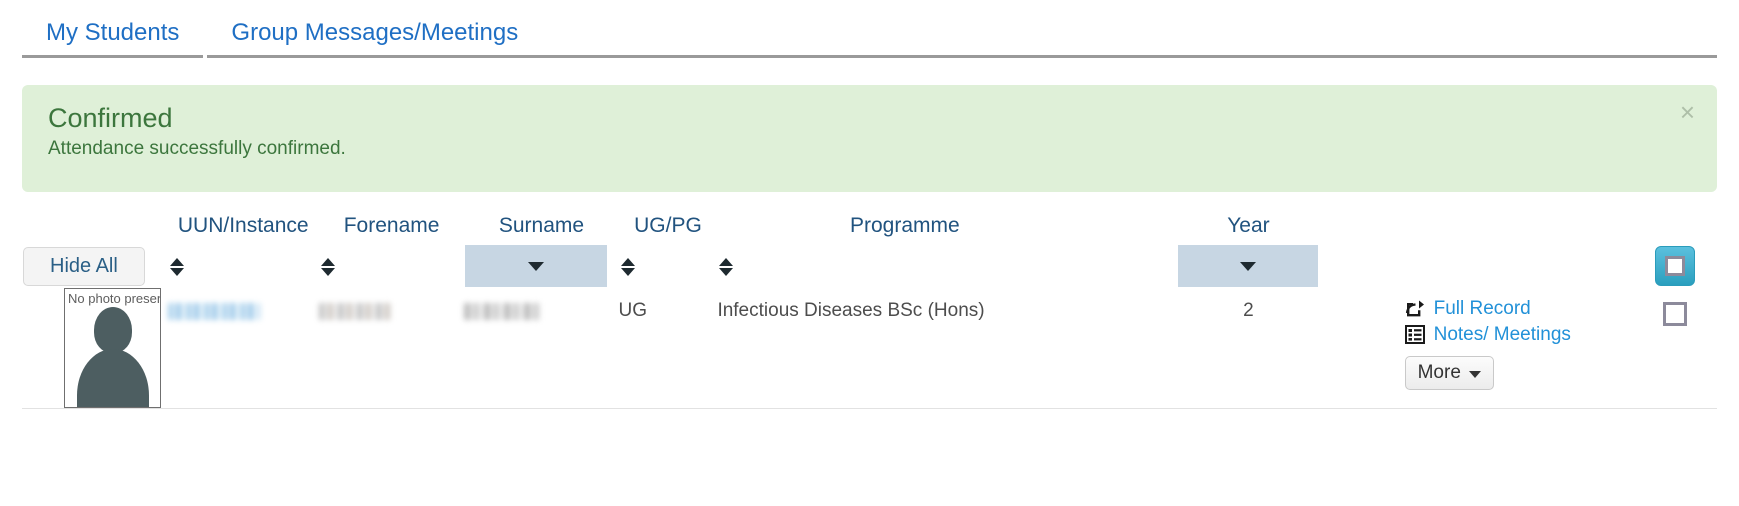  I want to click on header-year: Year, so click(1248, 229).